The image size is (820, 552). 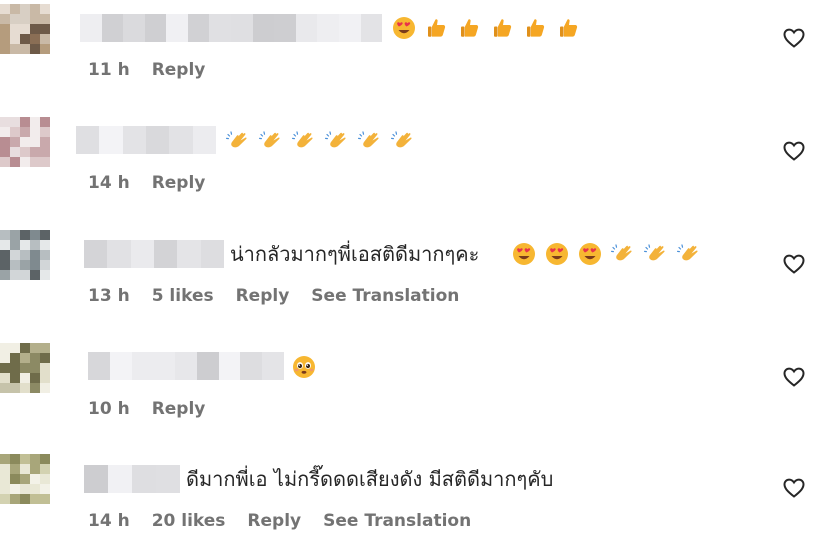 What do you see at coordinates (109, 521) in the screenshot?
I see `comment-time: 14 h` at bounding box center [109, 521].